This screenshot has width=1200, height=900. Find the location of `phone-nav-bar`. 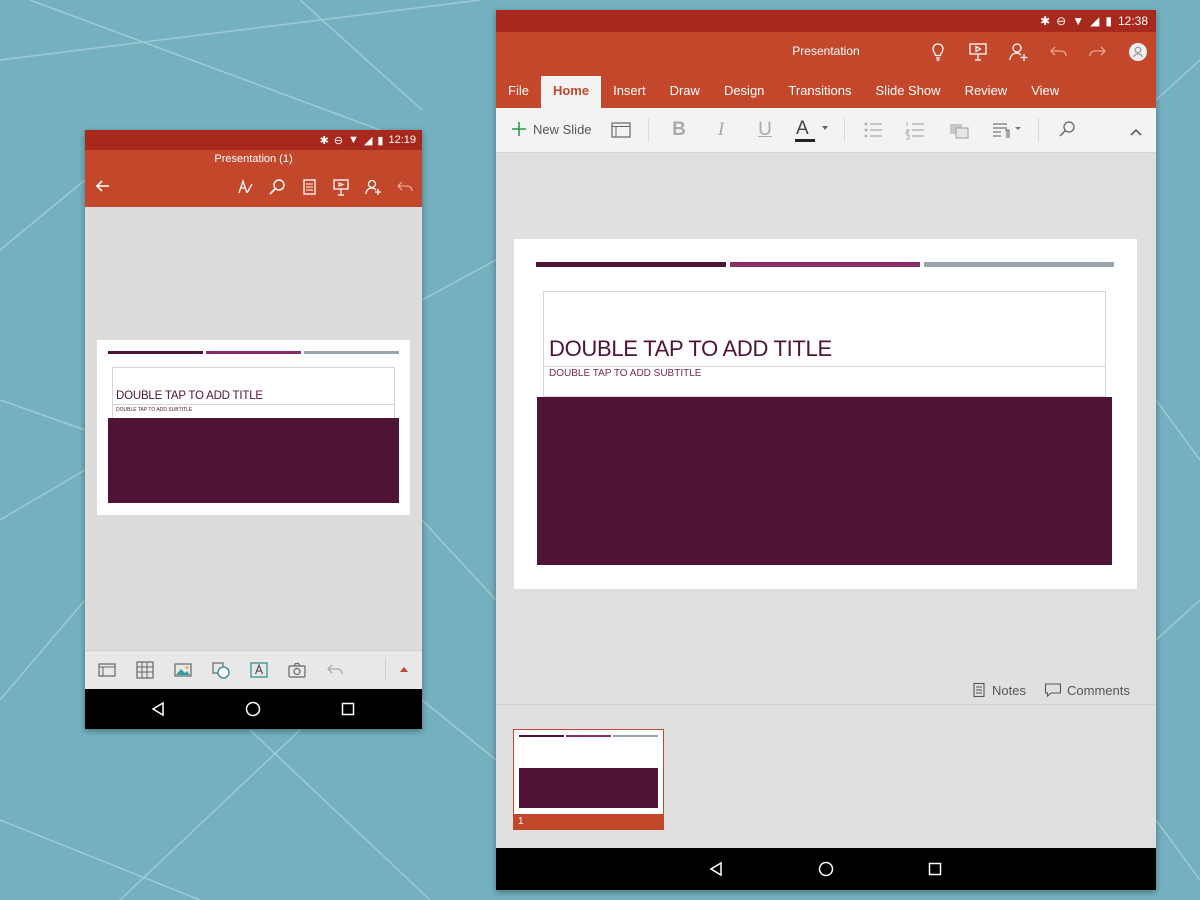

phone-nav-bar is located at coordinates (253, 709).